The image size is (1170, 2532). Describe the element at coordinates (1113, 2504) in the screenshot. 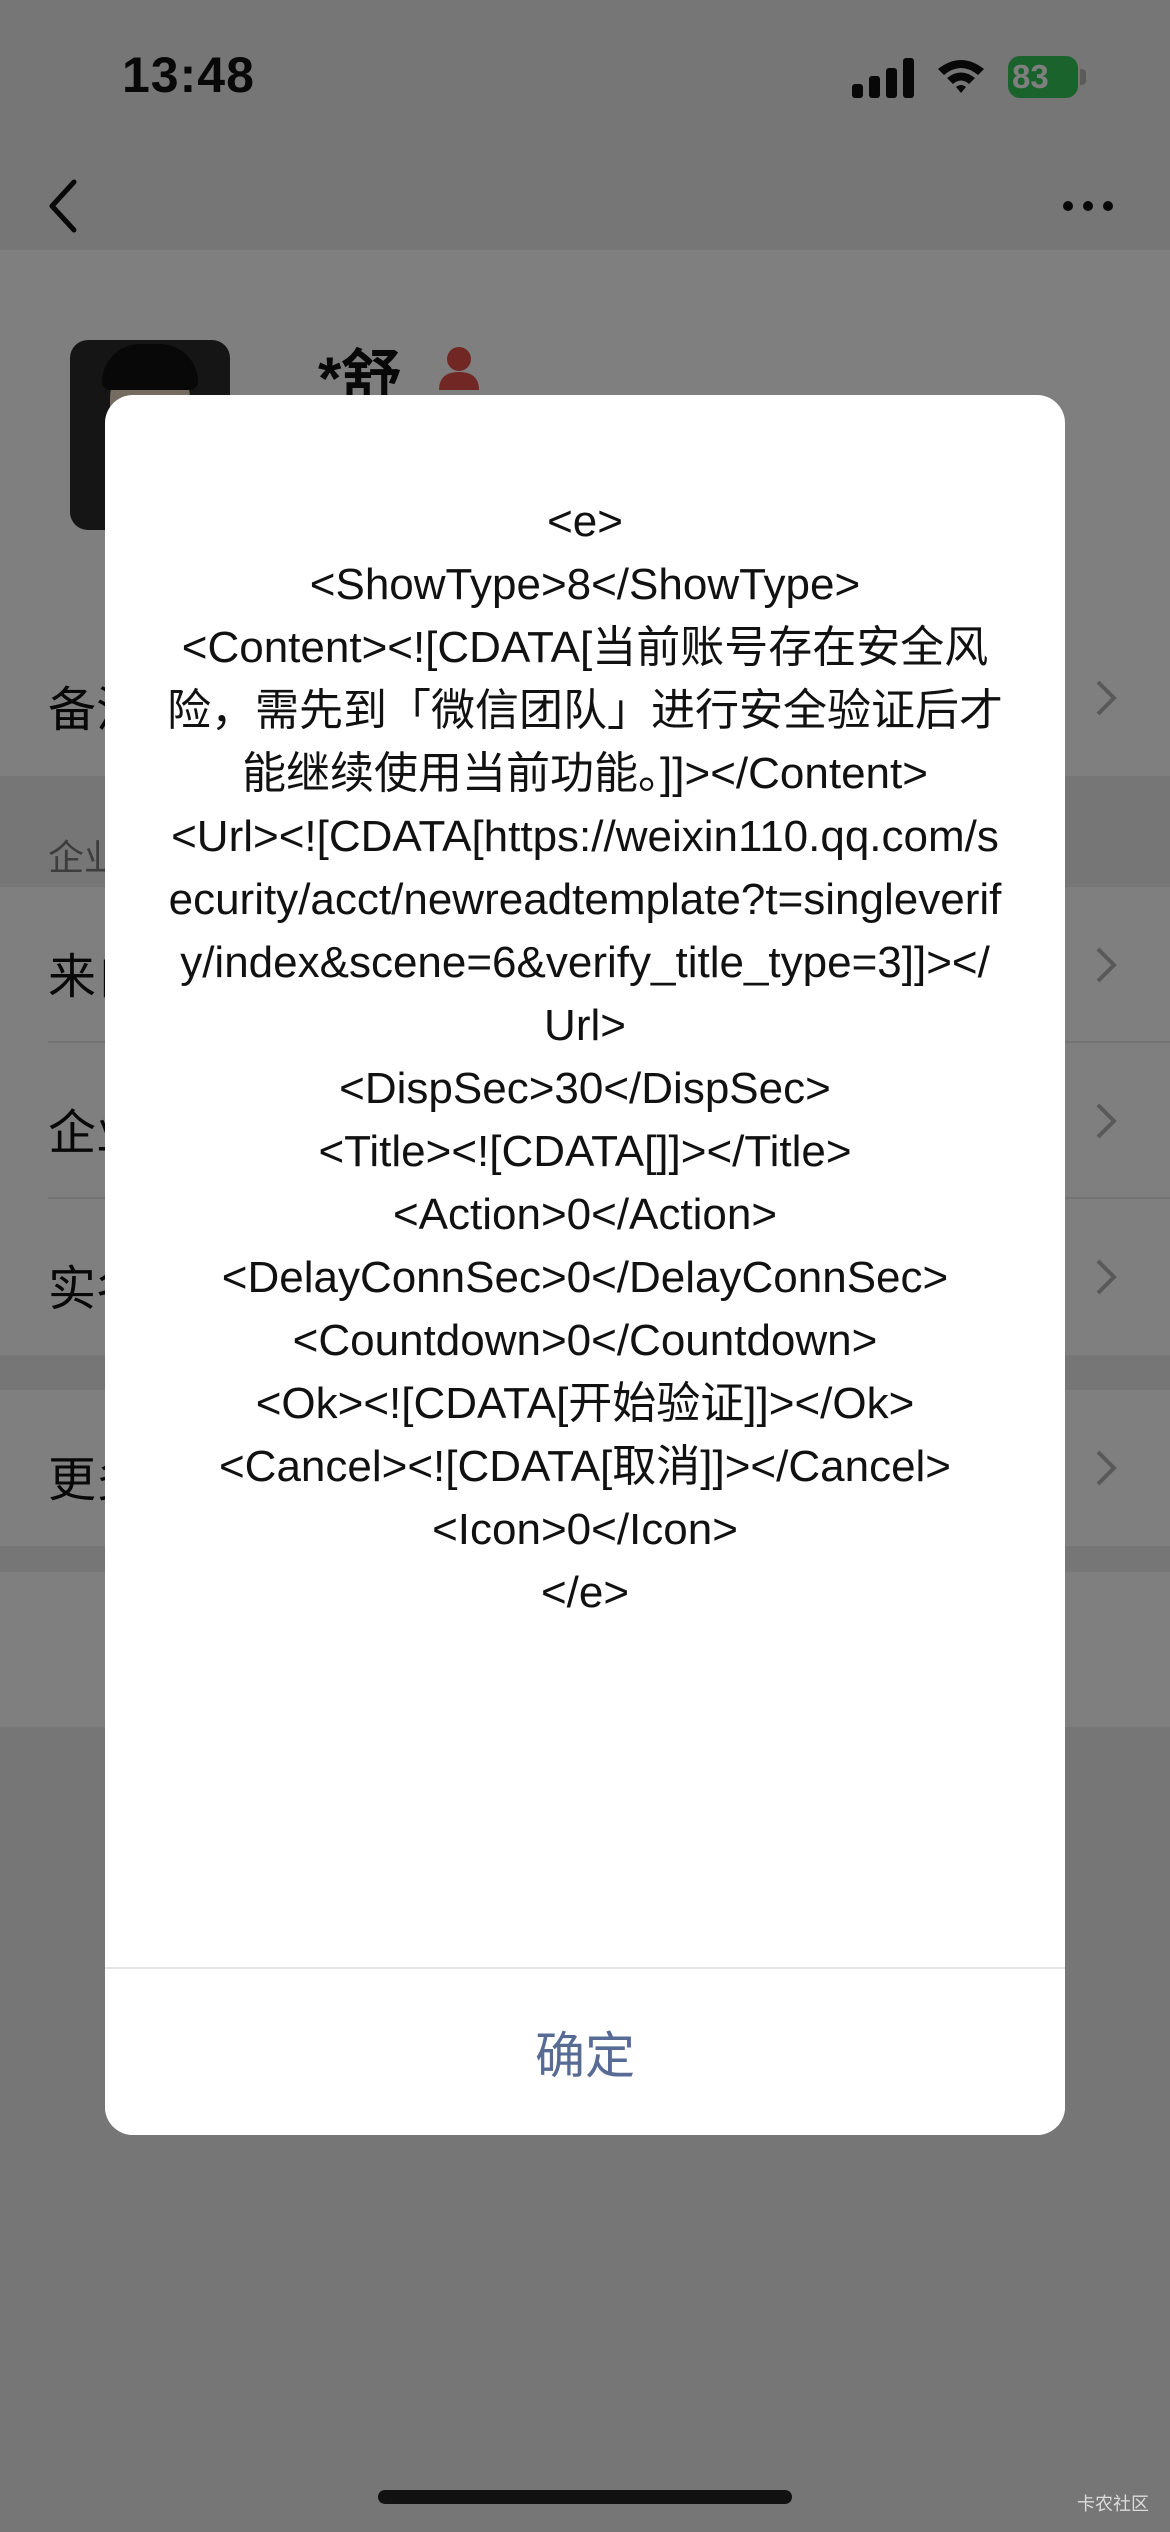

I see `watermark: 卡农社区` at that location.